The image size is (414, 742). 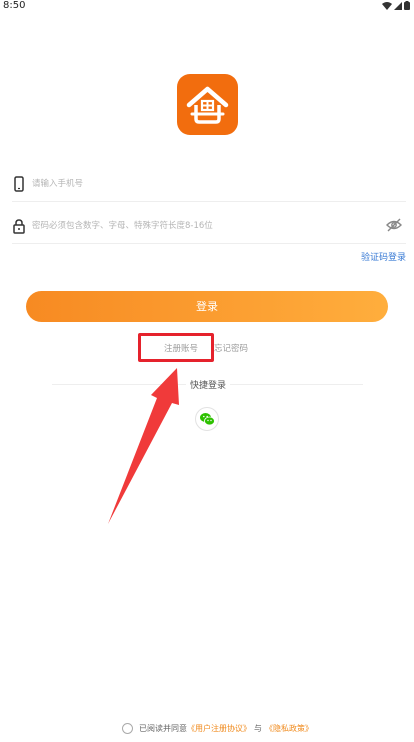 I want to click on wechat-icon, so click(x=207, y=419).